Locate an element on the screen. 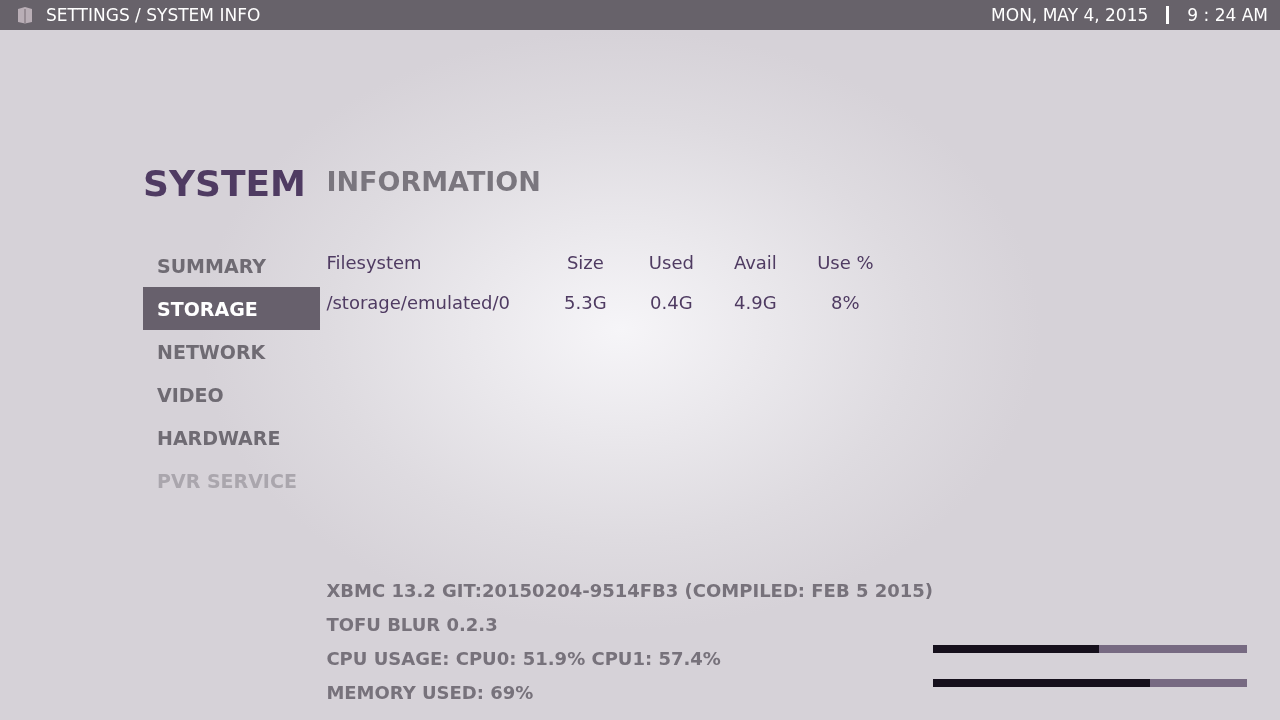 Image resolution: width=1280 pixels, height=720 pixels. sidebar-item: NETWORK is located at coordinates (232, 351).